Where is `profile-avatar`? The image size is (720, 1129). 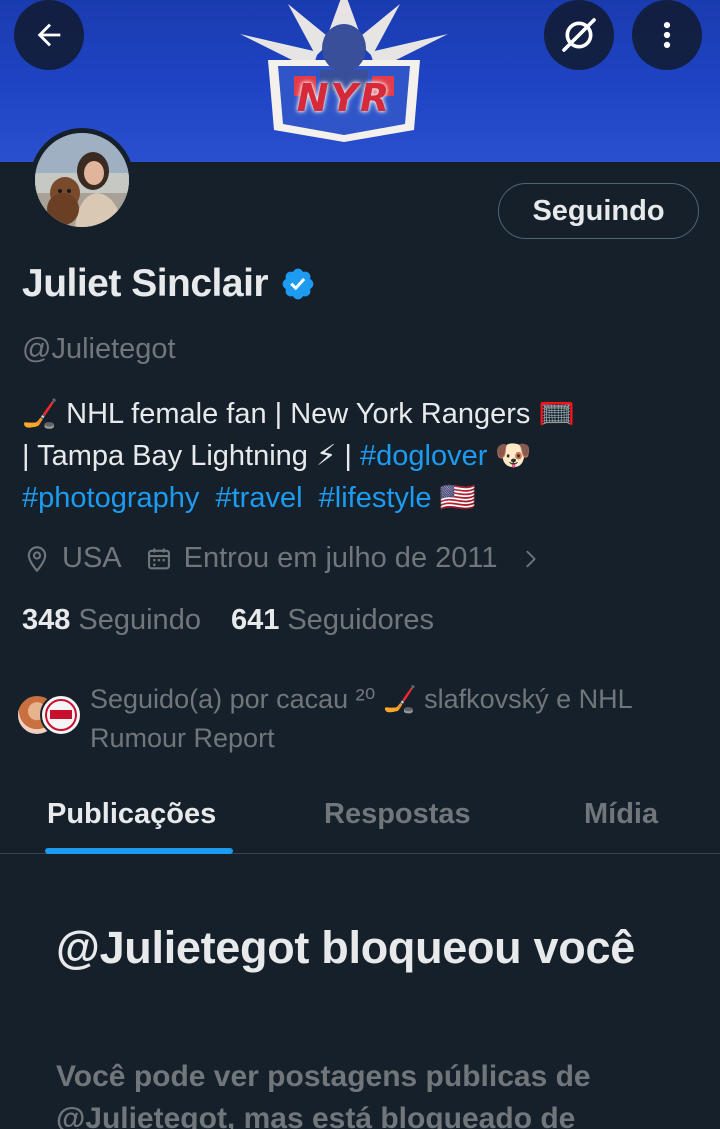 profile-avatar is located at coordinates (82, 180).